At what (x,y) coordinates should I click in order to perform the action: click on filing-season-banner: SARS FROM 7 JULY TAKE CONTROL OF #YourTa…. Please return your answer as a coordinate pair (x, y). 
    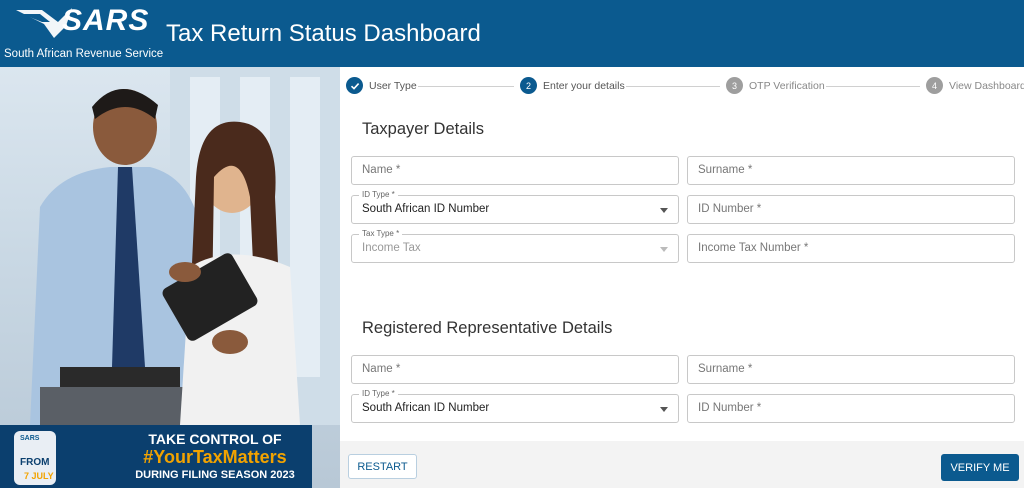
    Looking at the image, I should click on (156, 456).